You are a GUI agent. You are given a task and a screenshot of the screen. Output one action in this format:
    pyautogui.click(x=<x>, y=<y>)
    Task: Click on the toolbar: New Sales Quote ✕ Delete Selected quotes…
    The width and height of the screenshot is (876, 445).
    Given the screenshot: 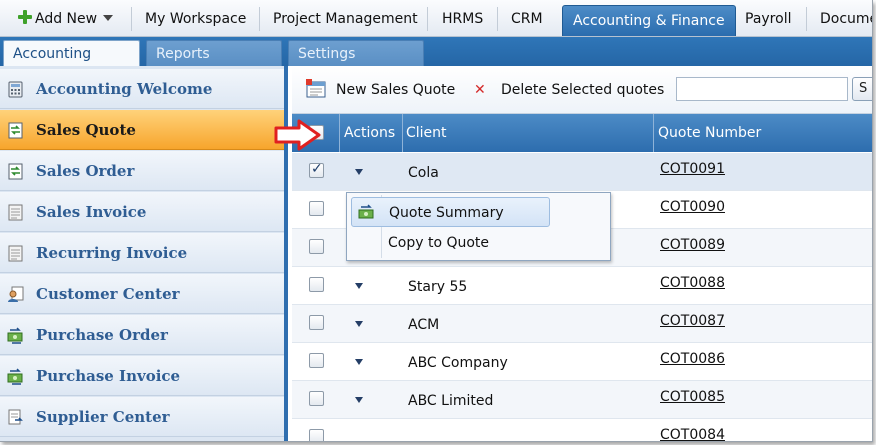 What is the action you would take?
    pyautogui.click(x=582, y=90)
    